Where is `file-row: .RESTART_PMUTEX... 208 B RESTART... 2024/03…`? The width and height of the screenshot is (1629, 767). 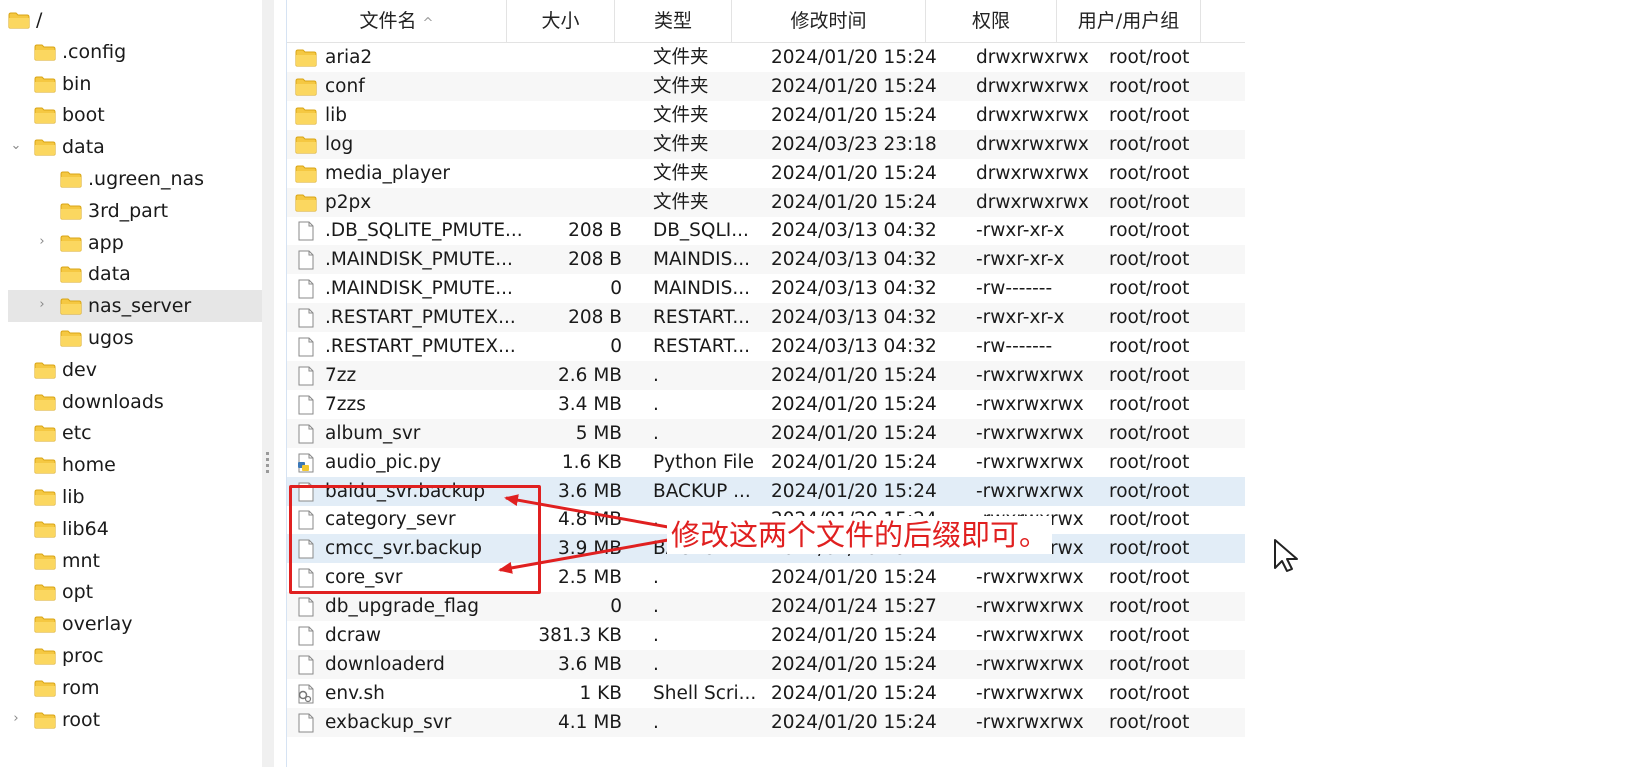 file-row: .RESTART_PMUTEX... 208 B RESTART... 2024/03… is located at coordinates (766, 318).